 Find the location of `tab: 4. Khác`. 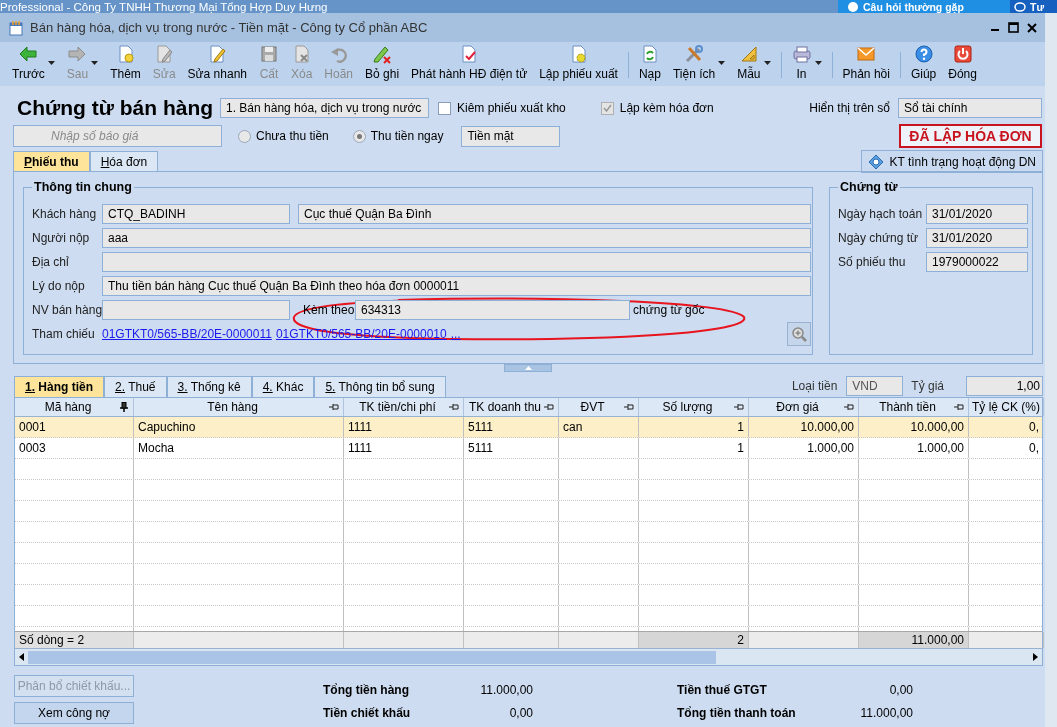

tab: 4. Khác is located at coordinates (283, 386).